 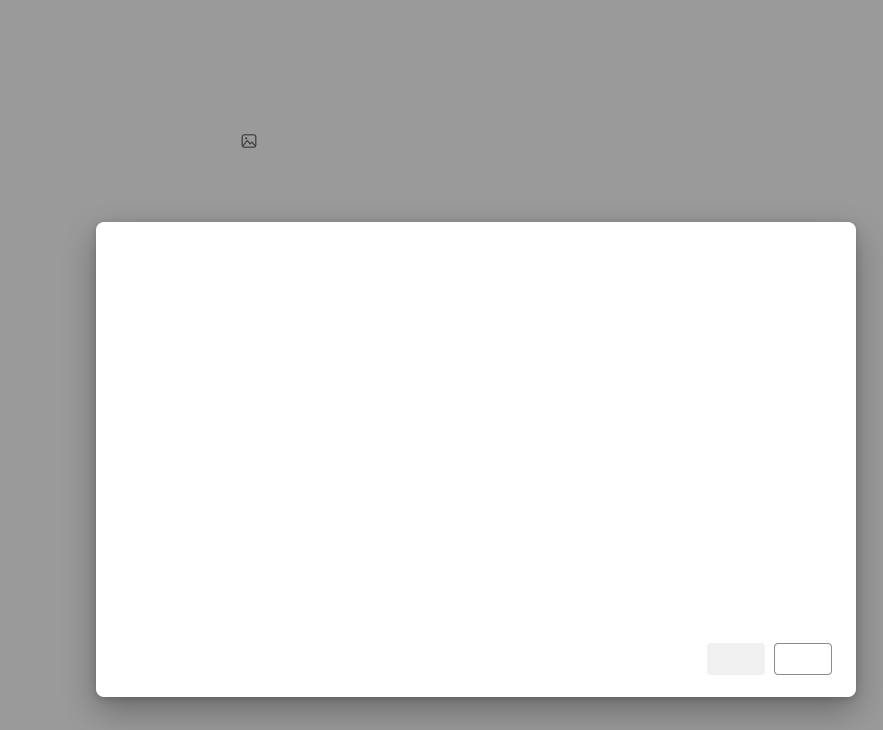 What do you see at coordinates (736, 659) in the screenshot?
I see `select-button` at bounding box center [736, 659].